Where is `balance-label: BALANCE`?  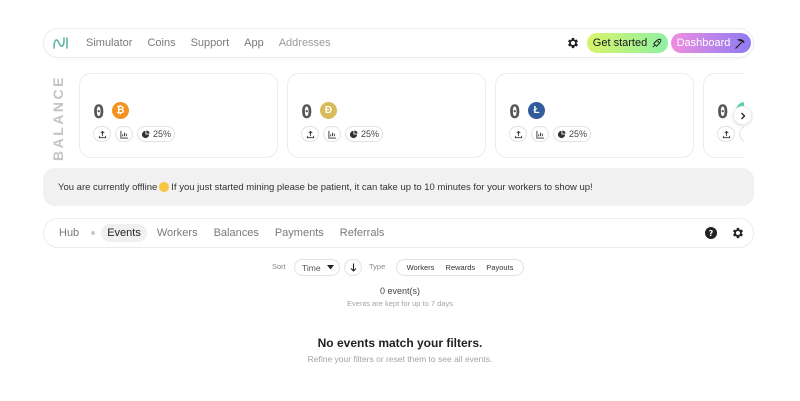
balance-label: BALANCE is located at coordinates (58, 118).